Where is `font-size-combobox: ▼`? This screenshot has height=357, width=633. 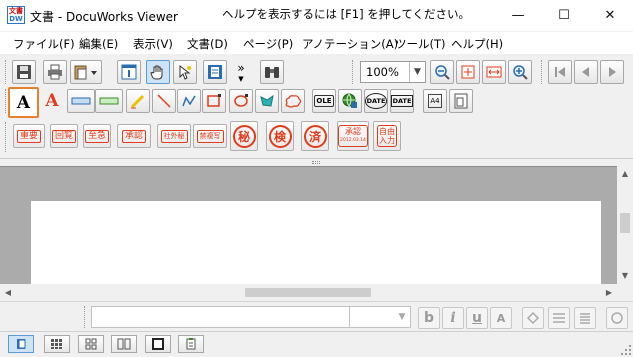 font-size-combobox: ▼ is located at coordinates (380, 317).